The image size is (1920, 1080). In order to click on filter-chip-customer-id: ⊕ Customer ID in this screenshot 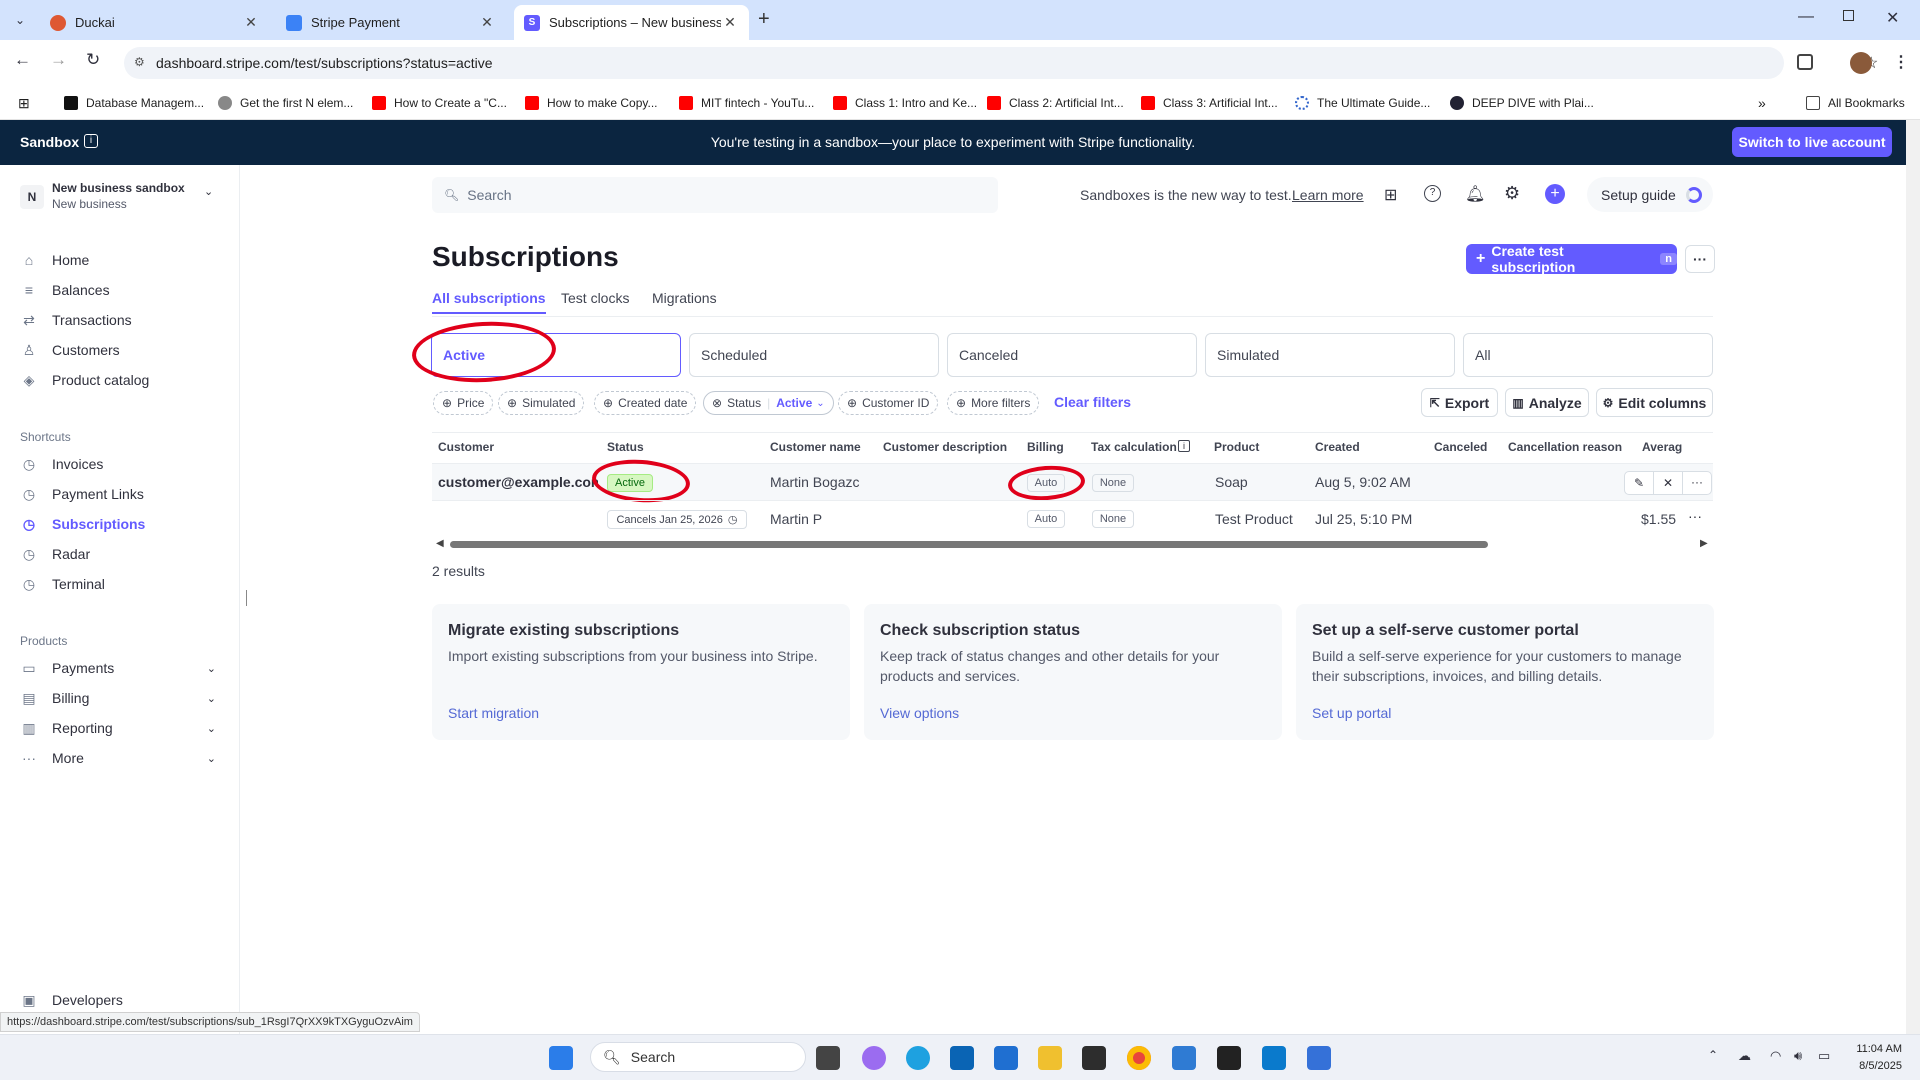, I will do `click(888, 403)`.